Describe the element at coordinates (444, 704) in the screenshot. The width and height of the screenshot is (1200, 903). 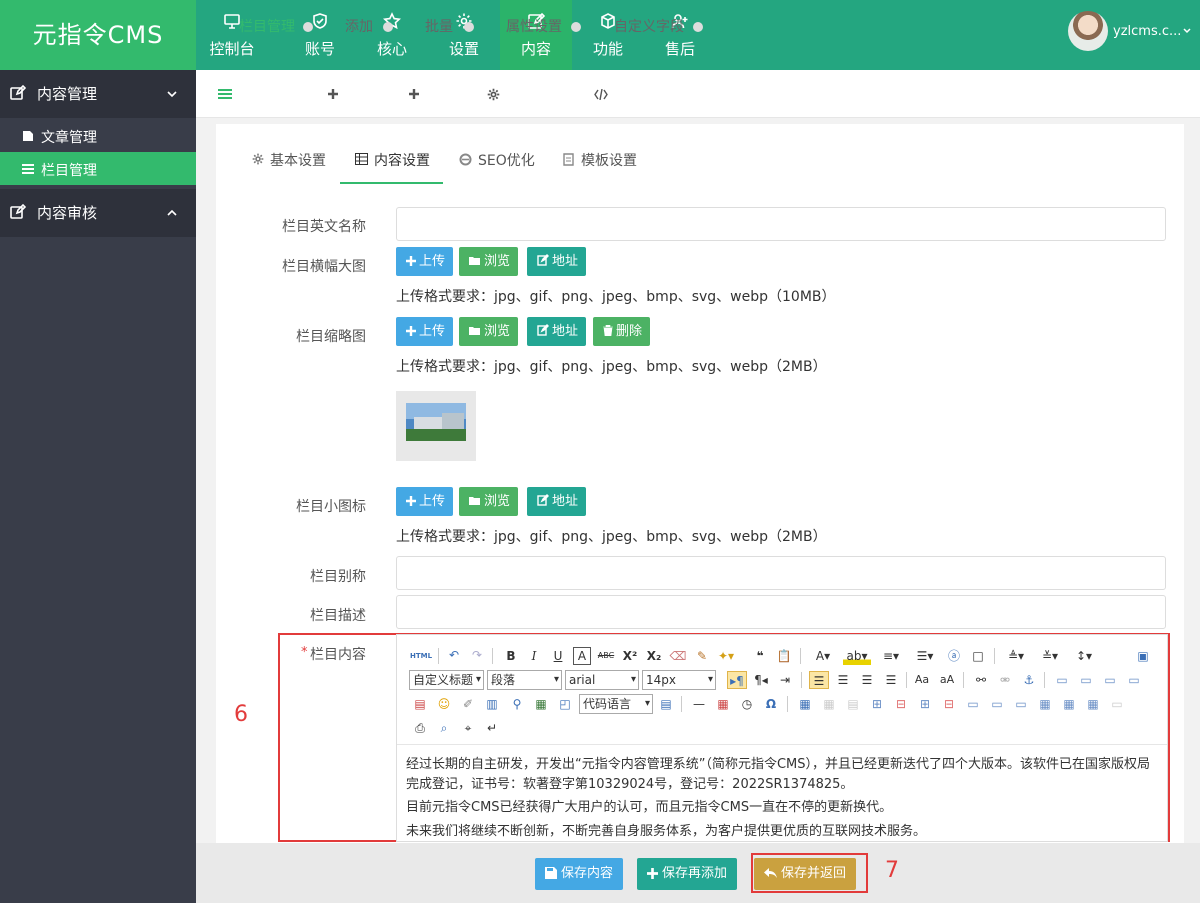
I see `emoji-icon: ☺` at that location.